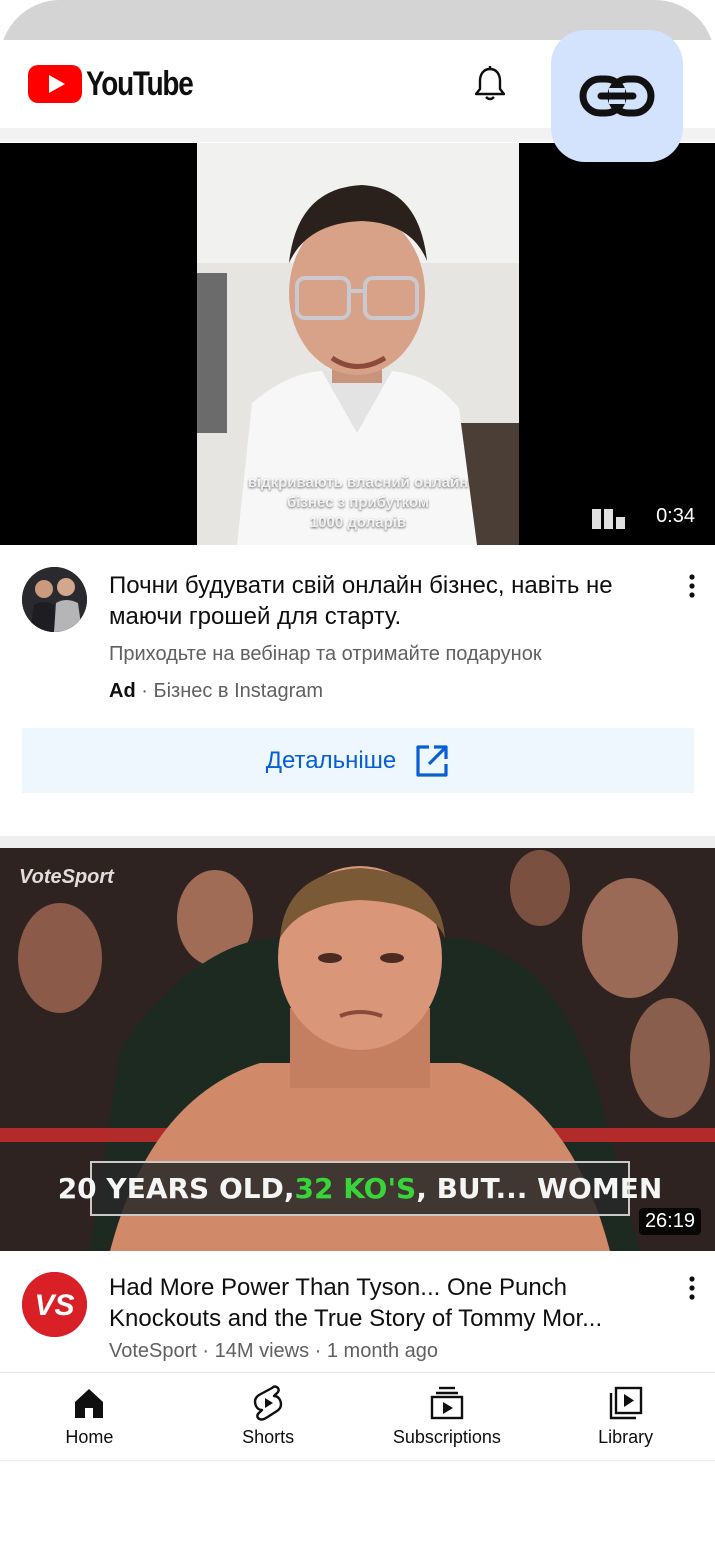 The height and width of the screenshot is (1546, 715). What do you see at coordinates (358, 522) in the screenshot?
I see `caption-line: 1000 доларів` at bounding box center [358, 522].